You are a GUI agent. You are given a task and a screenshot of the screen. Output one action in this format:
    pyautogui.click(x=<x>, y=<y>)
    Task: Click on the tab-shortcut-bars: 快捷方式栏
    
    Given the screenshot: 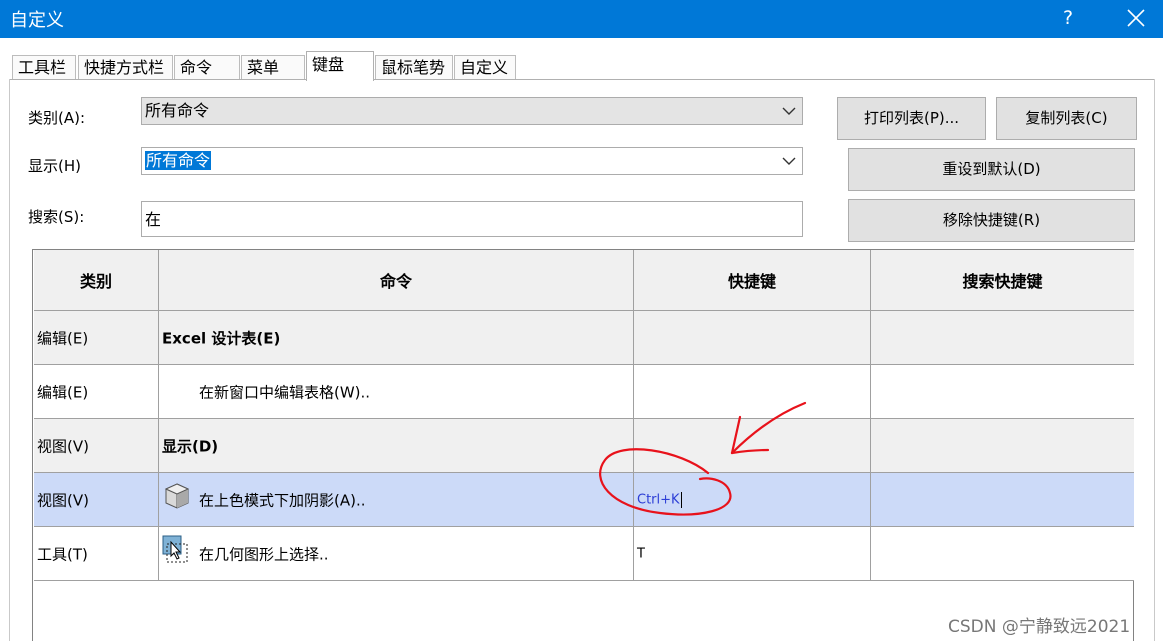 What is the action you would take?
    pyautogui.click(x=125, y=67)
    